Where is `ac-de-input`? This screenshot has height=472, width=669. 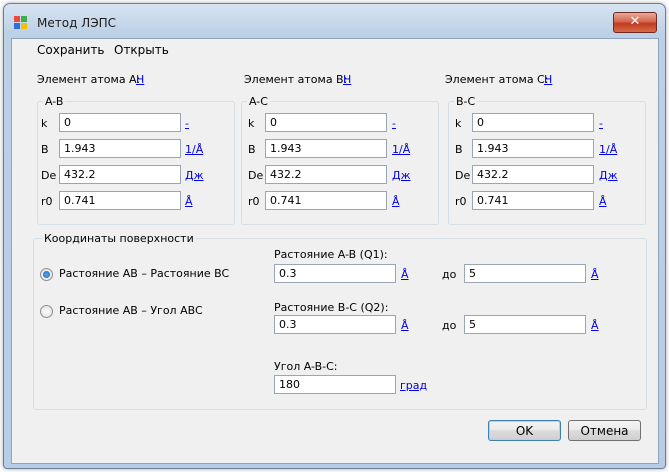
ac-de-input is located at coordinates (326, 174).